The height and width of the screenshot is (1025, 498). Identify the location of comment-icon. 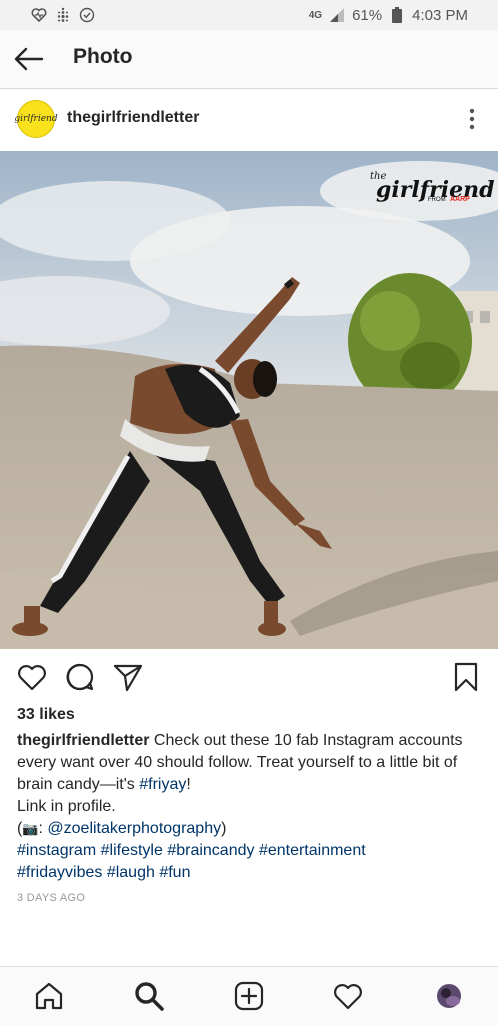
(80, 677).